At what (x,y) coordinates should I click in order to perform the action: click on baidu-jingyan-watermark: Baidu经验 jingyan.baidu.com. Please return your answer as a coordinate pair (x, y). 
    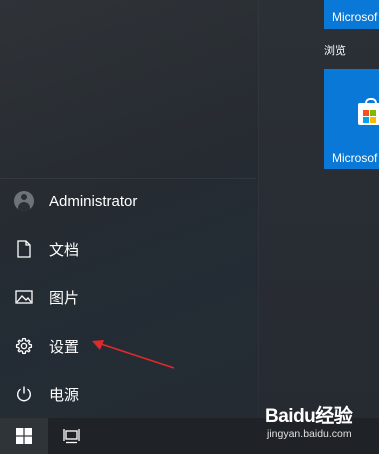
    Looking at the image, I should click on (317, 421).